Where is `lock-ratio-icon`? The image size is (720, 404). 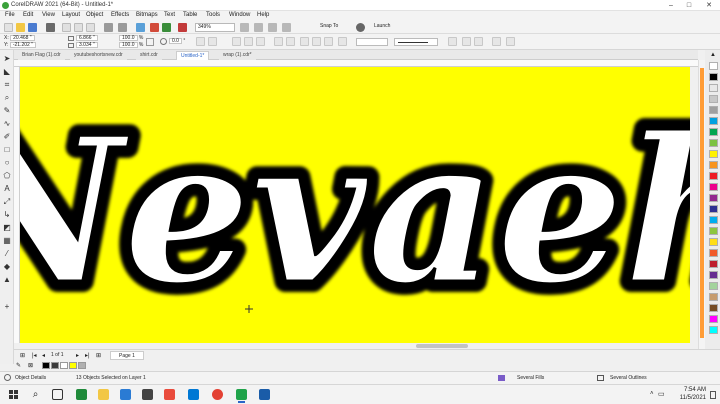
lock-ratio-icon is located at coordinates (150, 42).